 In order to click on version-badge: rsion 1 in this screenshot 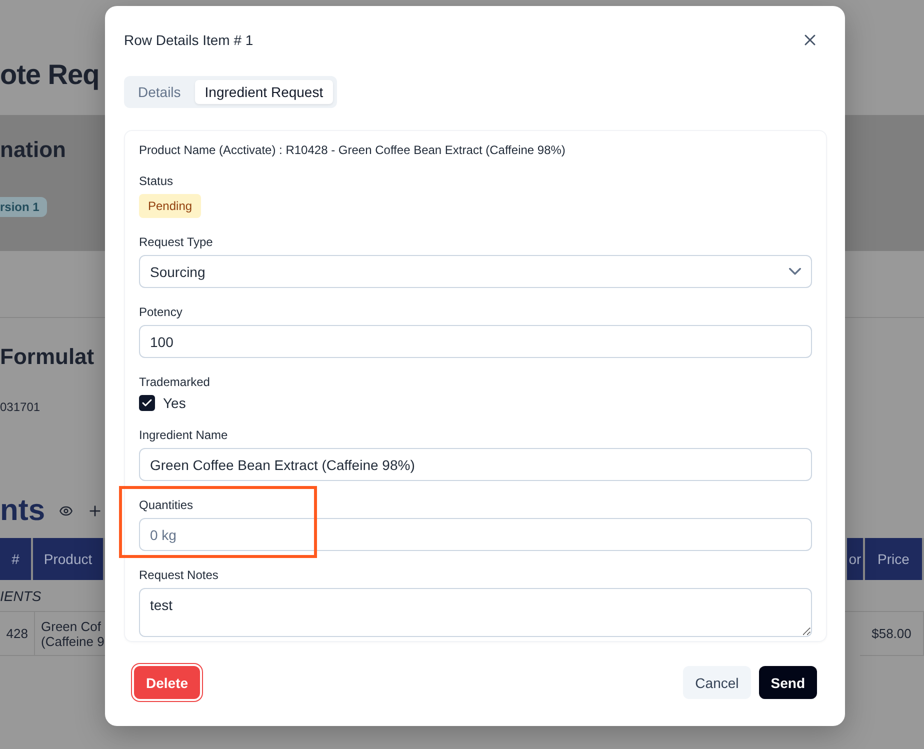, I will do `click(24, 207)`.